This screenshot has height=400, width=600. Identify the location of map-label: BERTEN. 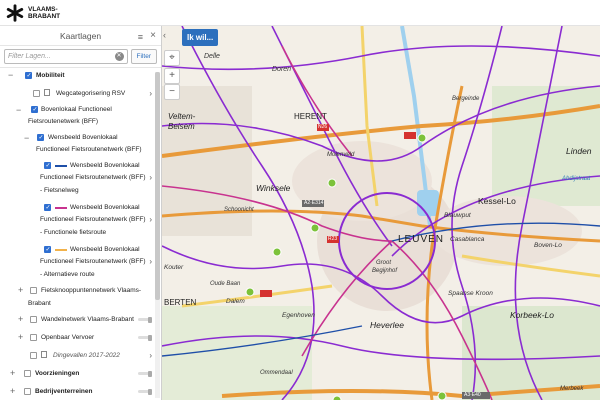
(180, 302).